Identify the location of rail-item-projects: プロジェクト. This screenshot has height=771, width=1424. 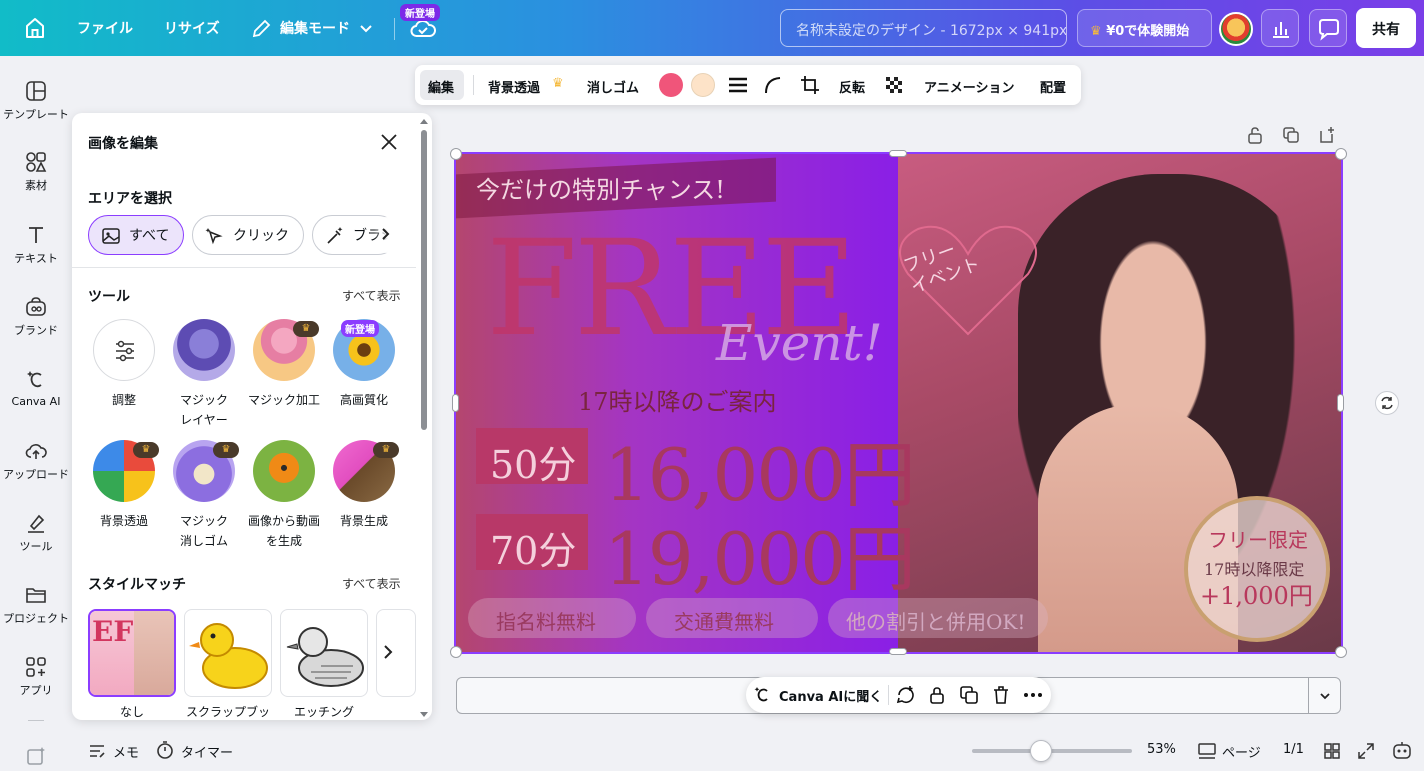
(36, 605).